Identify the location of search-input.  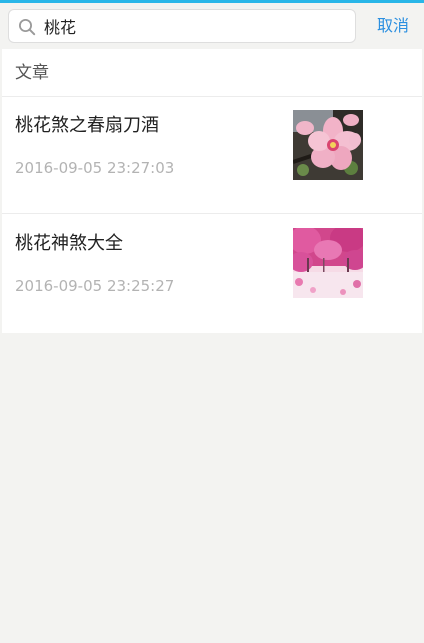
(194, 26).